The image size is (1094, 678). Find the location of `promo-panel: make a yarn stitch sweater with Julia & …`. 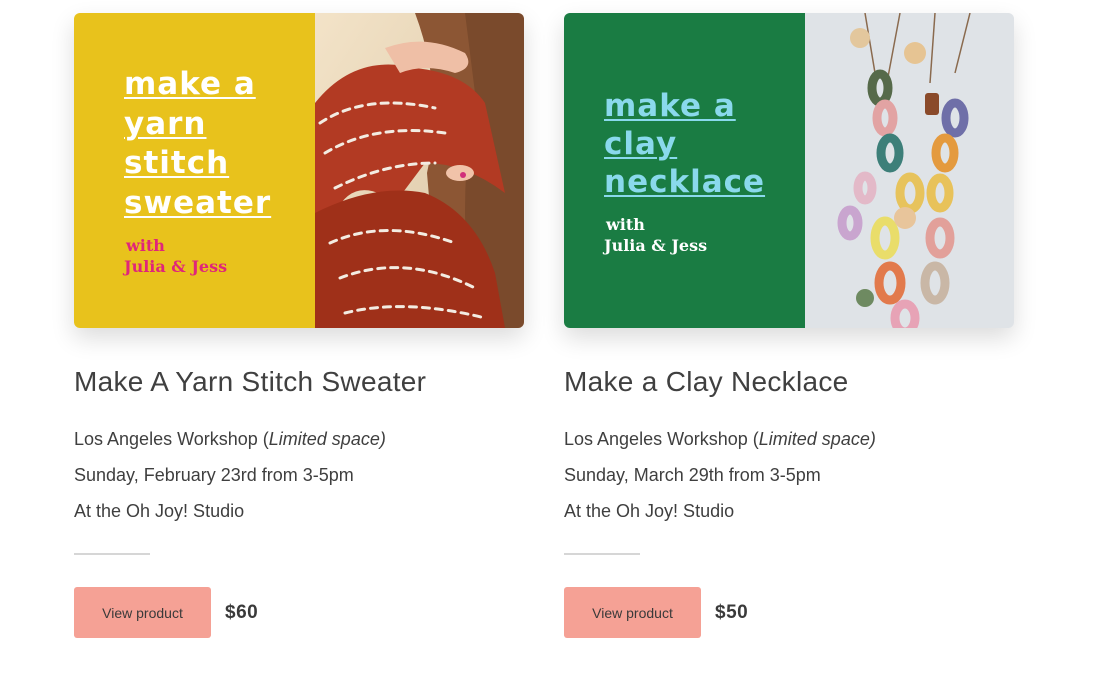

promo-panel: make a yarn stitch sweater with Julia & … is located at coordinates (194, 170).